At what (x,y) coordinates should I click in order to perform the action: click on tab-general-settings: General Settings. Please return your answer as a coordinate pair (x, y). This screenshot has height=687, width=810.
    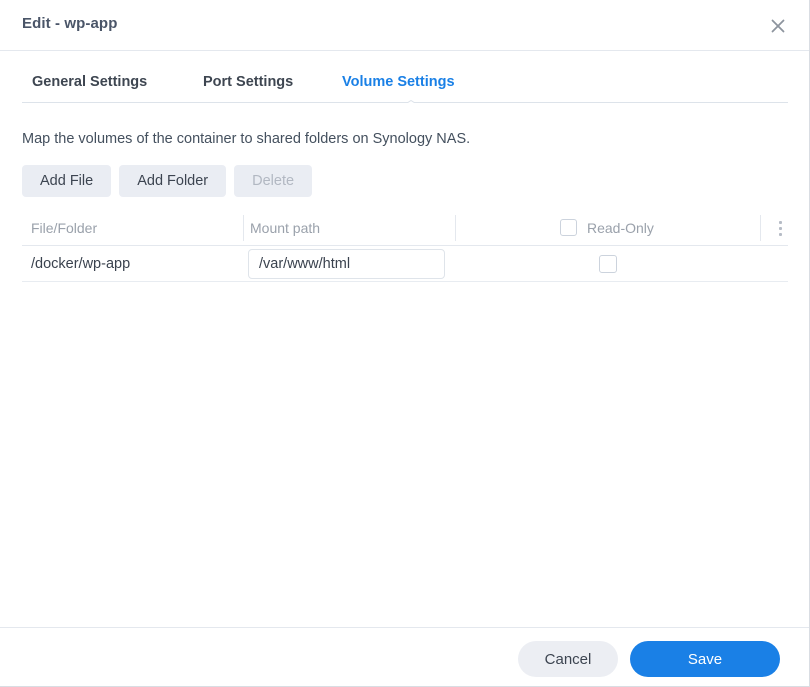
    Looking at the image, I should click on (89, 82).